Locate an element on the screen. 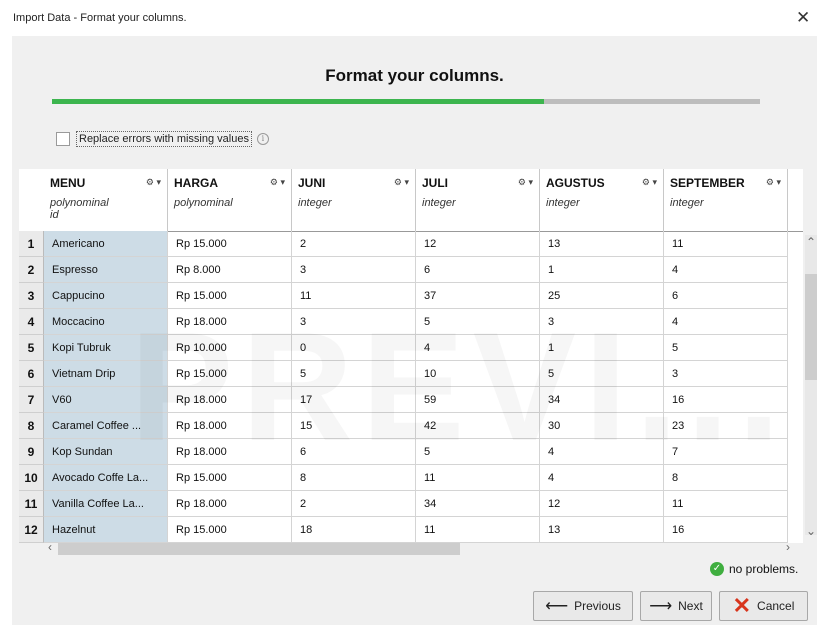 The image size is (817, 625). table-cell: Espresso is located at coordinates (106, 270).